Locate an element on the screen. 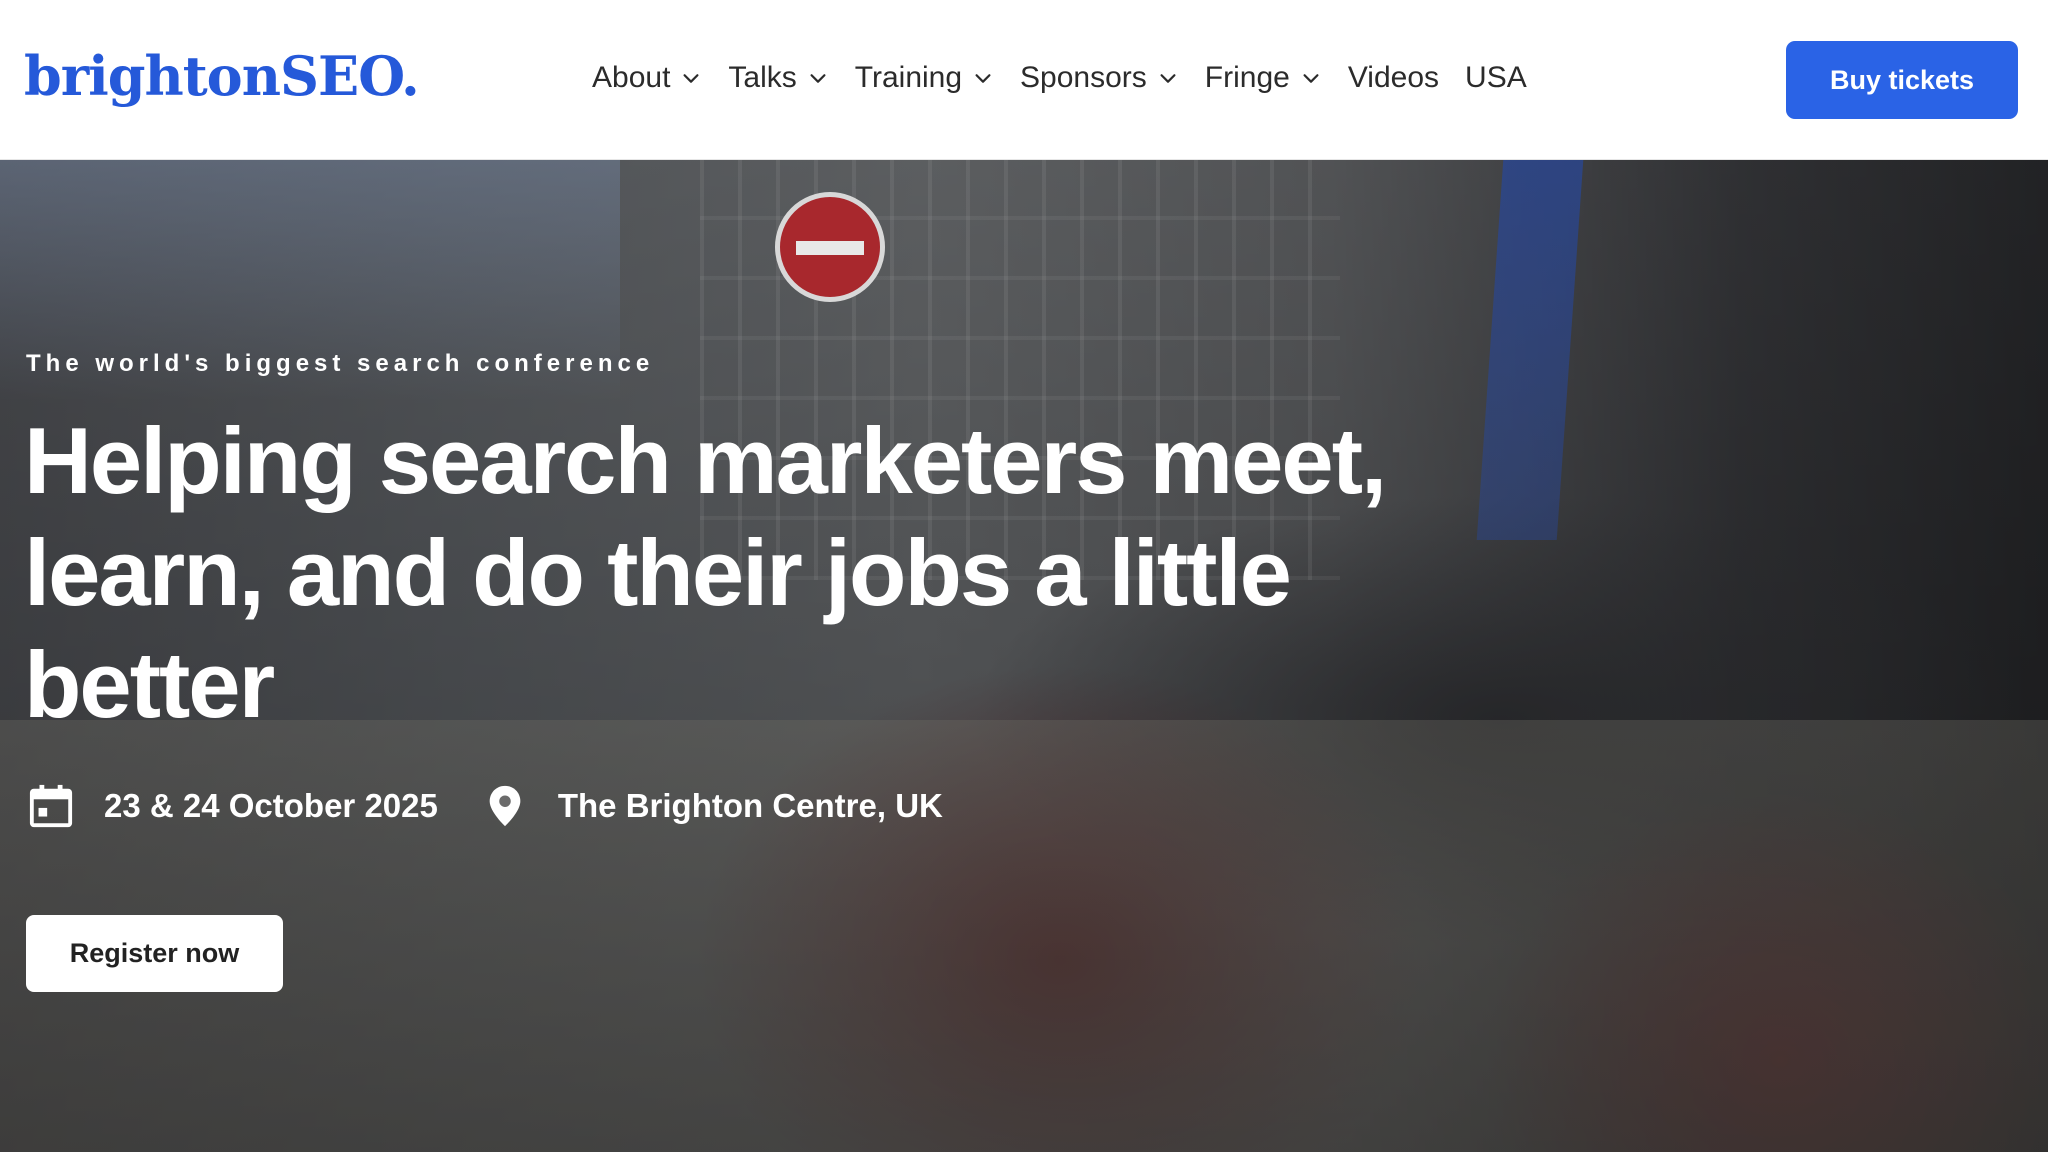 Image resolution: width=2048 pixels, height=1152 pixels. nav-item-label: Training is located at coordinates (908, 77).